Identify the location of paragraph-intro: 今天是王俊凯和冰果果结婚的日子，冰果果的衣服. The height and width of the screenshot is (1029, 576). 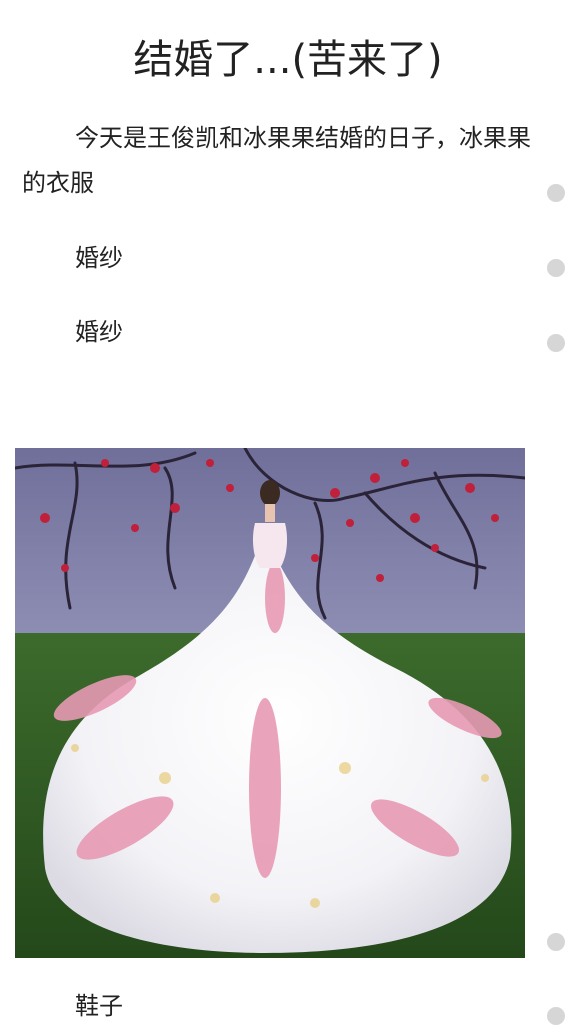
(276, 160).